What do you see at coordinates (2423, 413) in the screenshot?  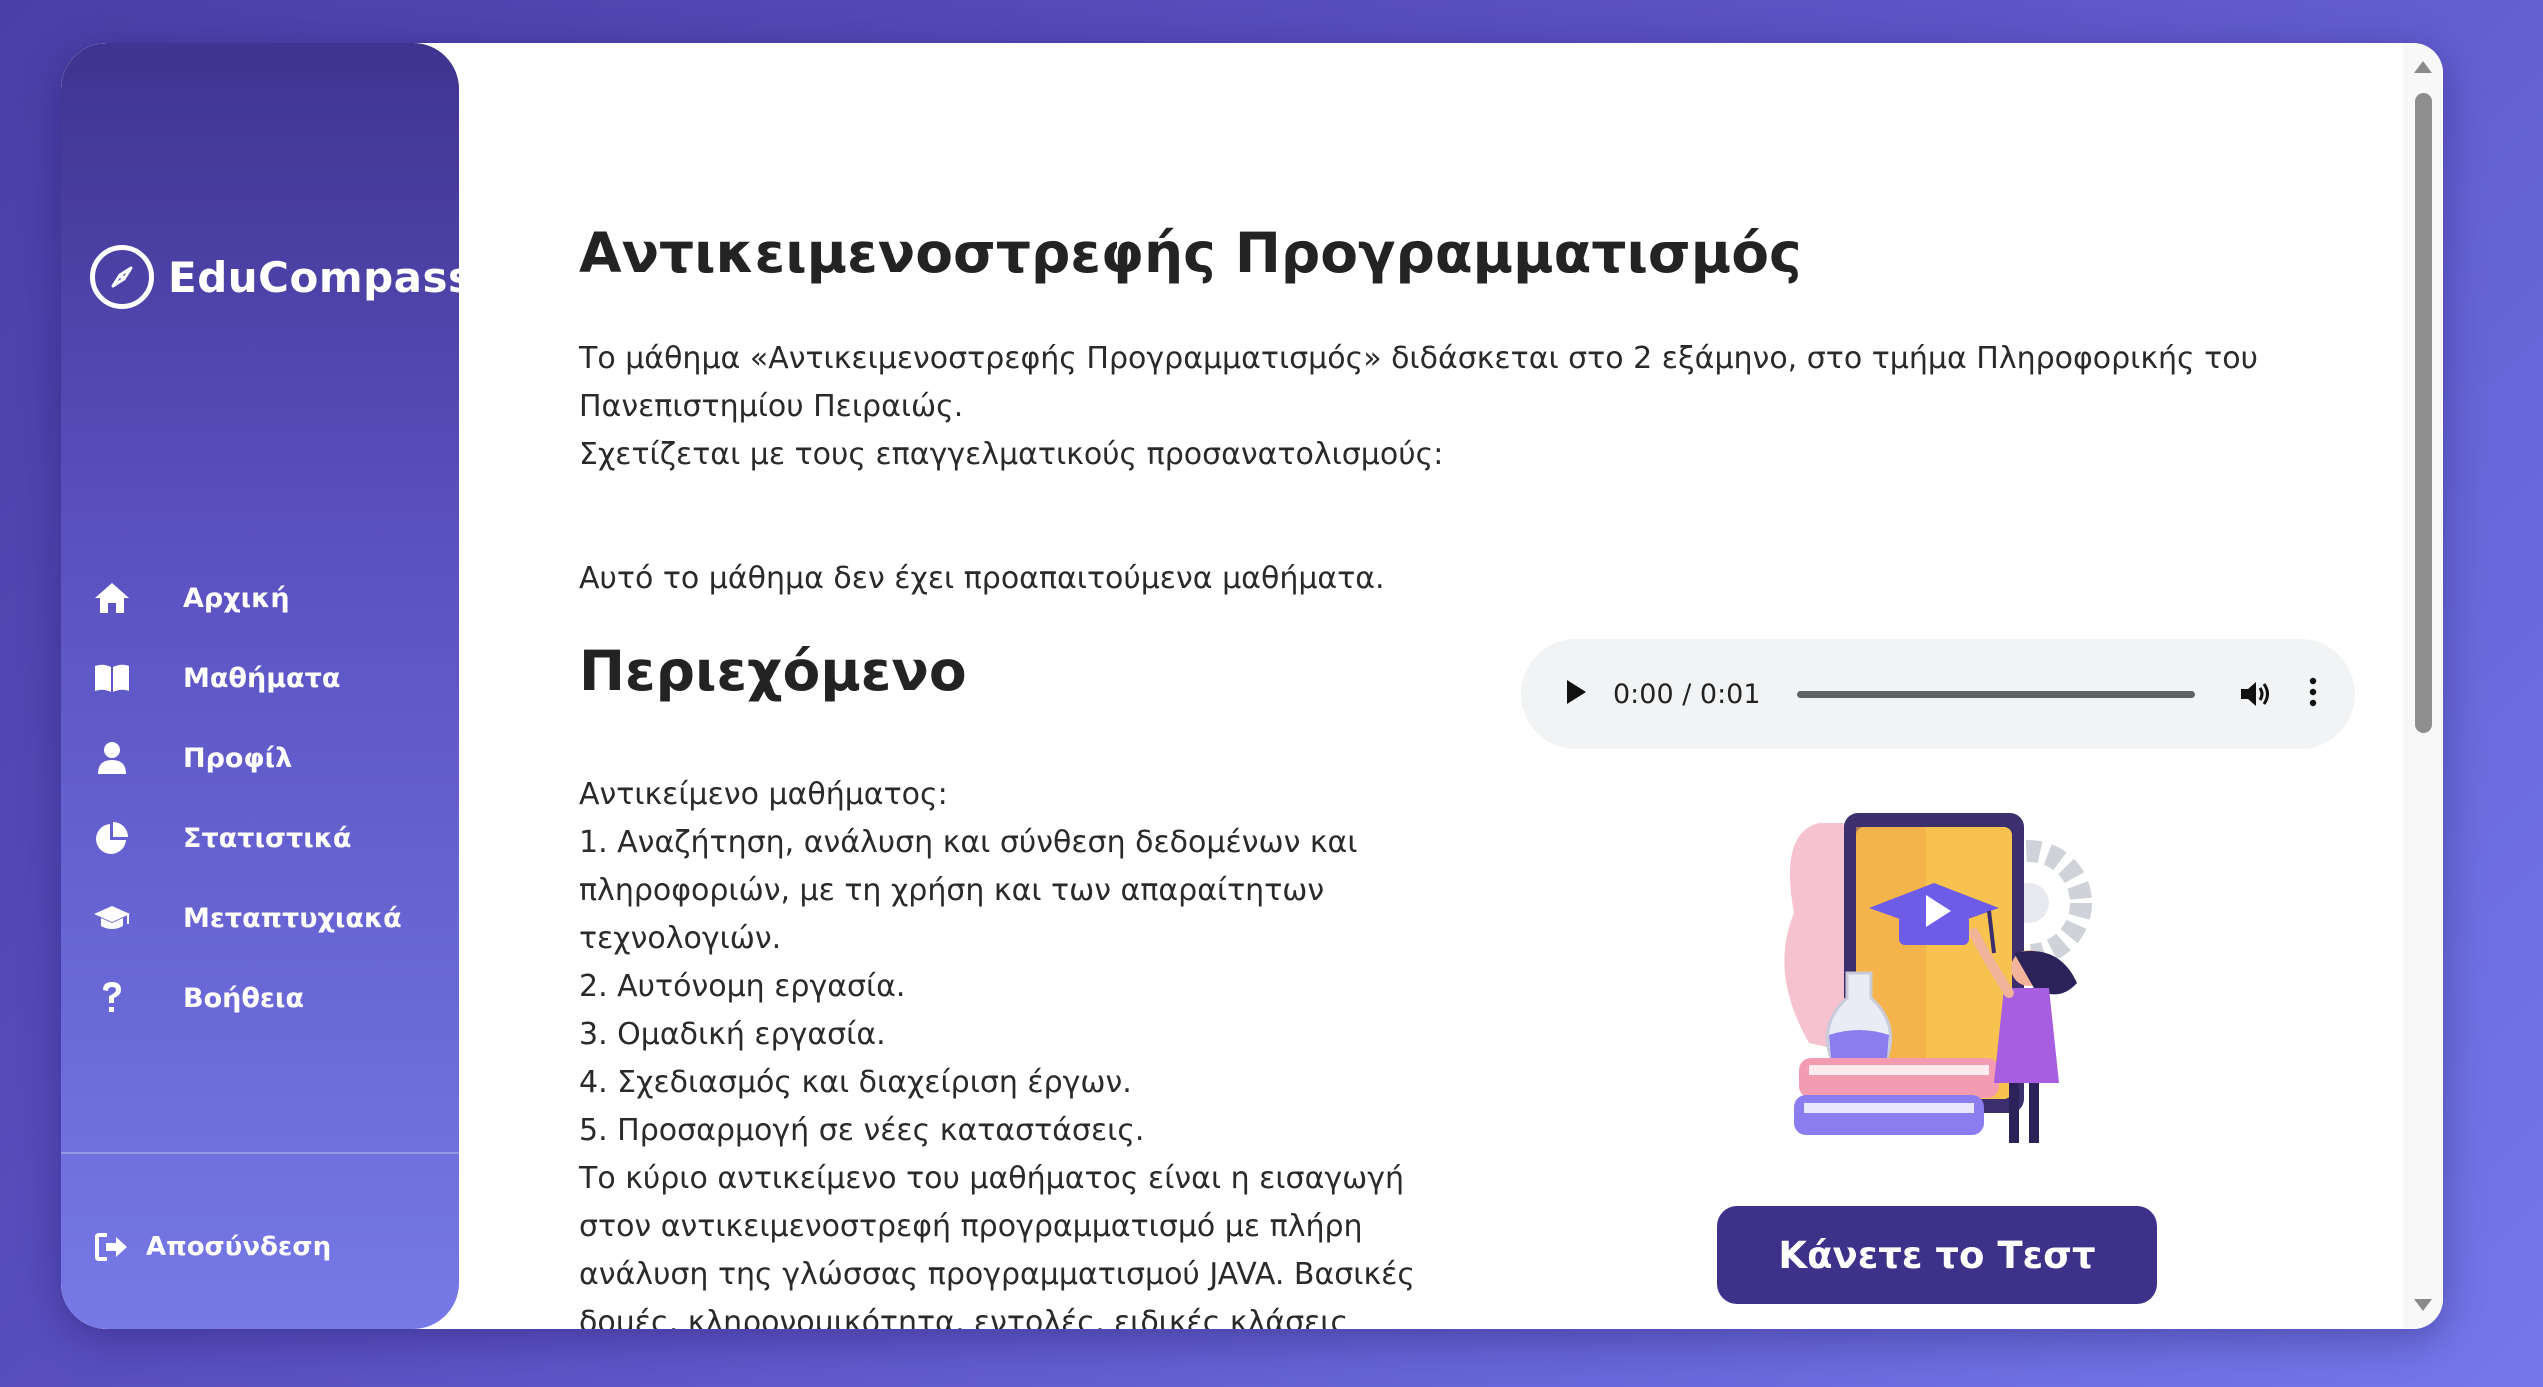 I see `scrollbar-thumb` at bounding box center [2423, 413].